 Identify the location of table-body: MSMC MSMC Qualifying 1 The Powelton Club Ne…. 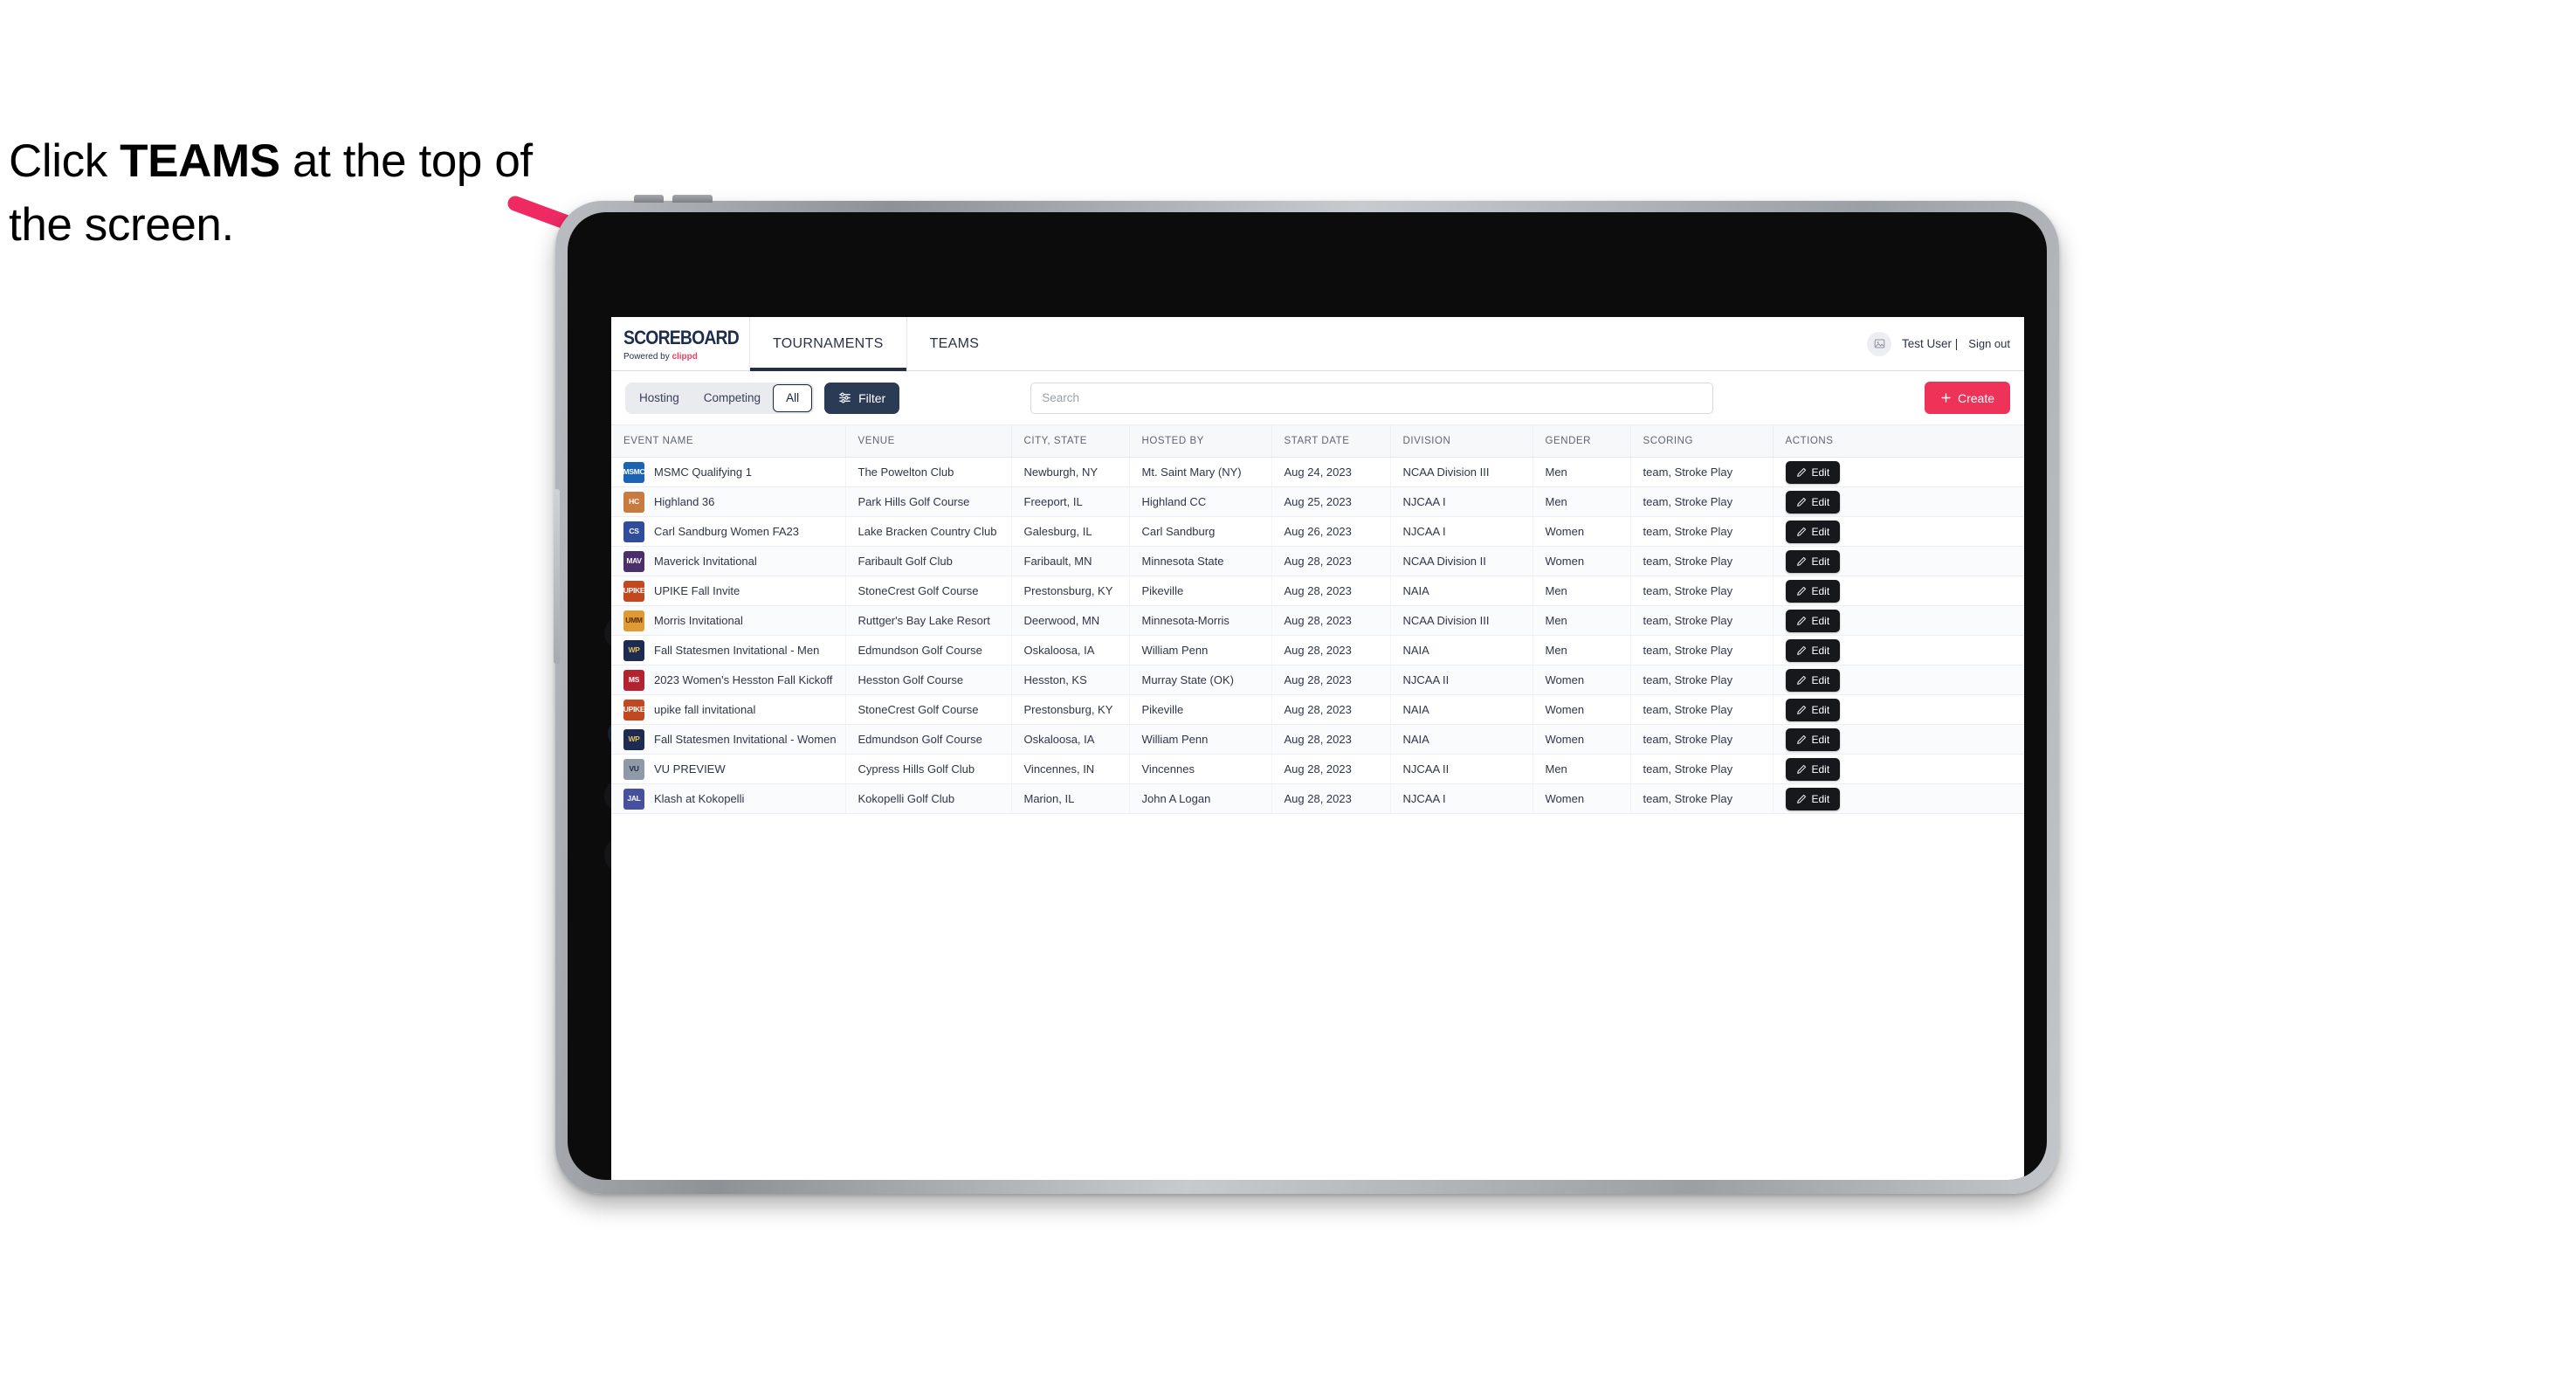
(1317, 635).